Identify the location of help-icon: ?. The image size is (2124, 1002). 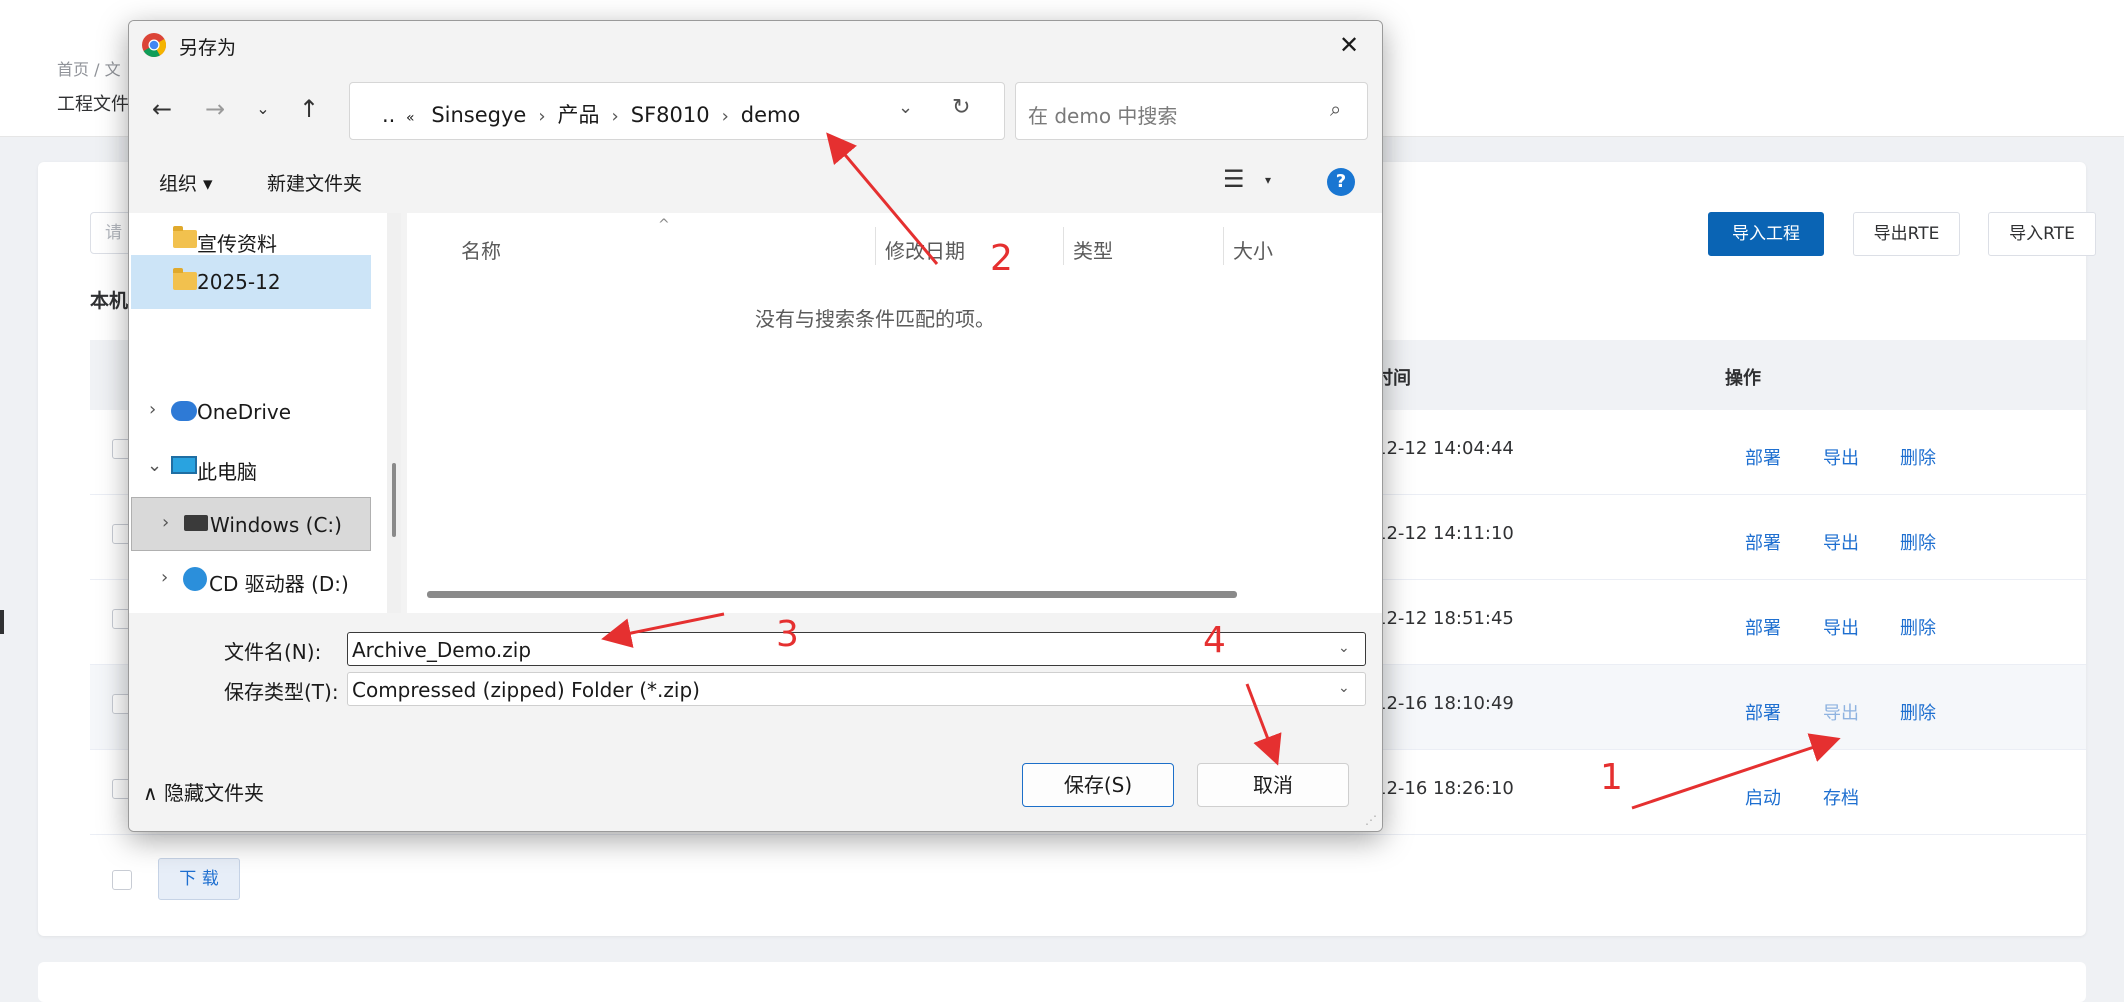
(1341, 182).